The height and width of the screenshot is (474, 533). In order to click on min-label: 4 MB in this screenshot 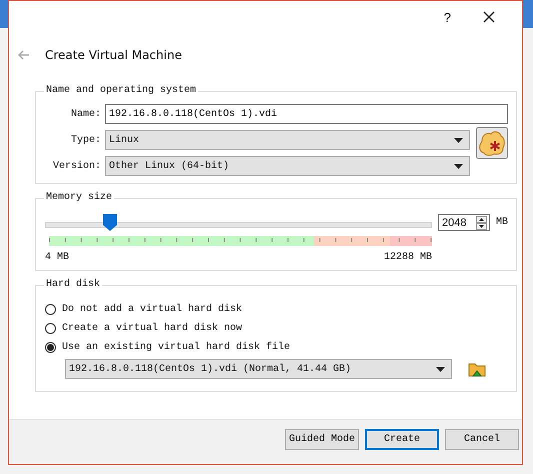, I will do `click(57, 257)`.